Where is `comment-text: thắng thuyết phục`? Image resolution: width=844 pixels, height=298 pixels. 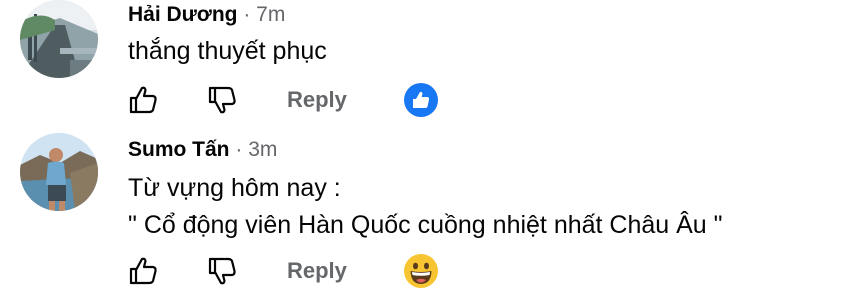
comment-text: thắng thuyết phục is located at coordinates (227, 51).